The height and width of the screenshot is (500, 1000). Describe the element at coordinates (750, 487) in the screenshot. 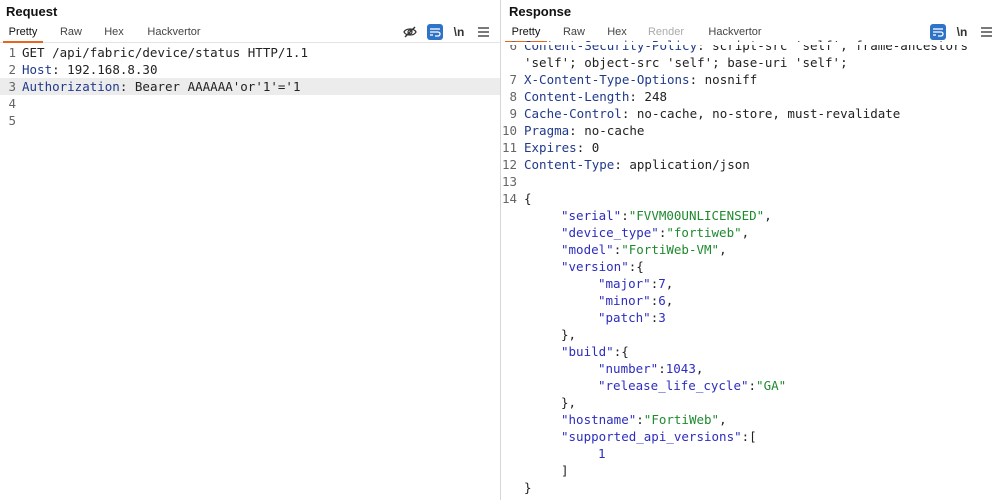

I see `json-line: }` at that location.